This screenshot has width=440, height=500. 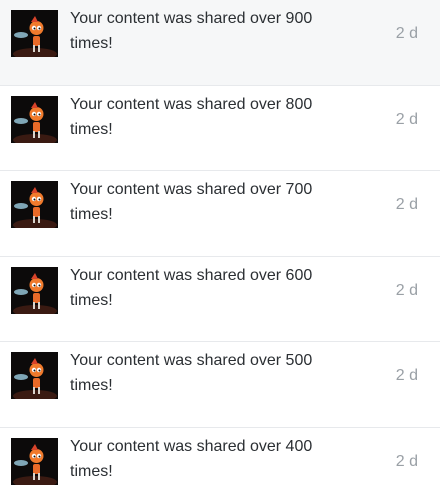 I want to click on notification-text: Your content was shared over 900 times!, so click(x=191, y=31).